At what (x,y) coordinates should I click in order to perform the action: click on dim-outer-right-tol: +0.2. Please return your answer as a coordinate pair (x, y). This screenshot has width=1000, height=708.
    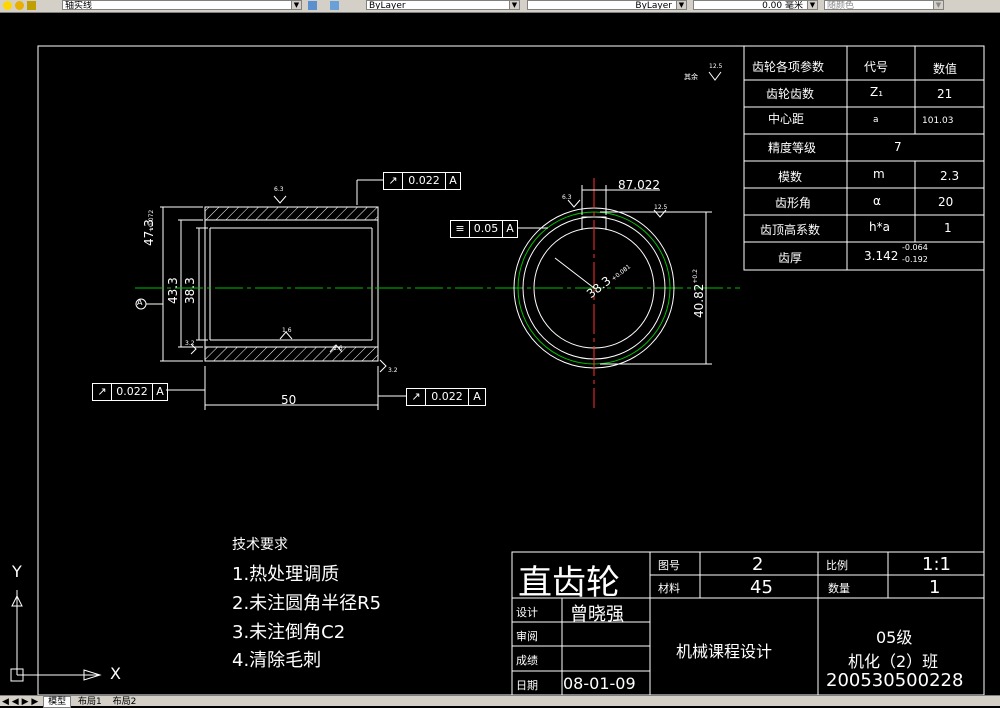
    Looking at the image, I should click on (695, 276).